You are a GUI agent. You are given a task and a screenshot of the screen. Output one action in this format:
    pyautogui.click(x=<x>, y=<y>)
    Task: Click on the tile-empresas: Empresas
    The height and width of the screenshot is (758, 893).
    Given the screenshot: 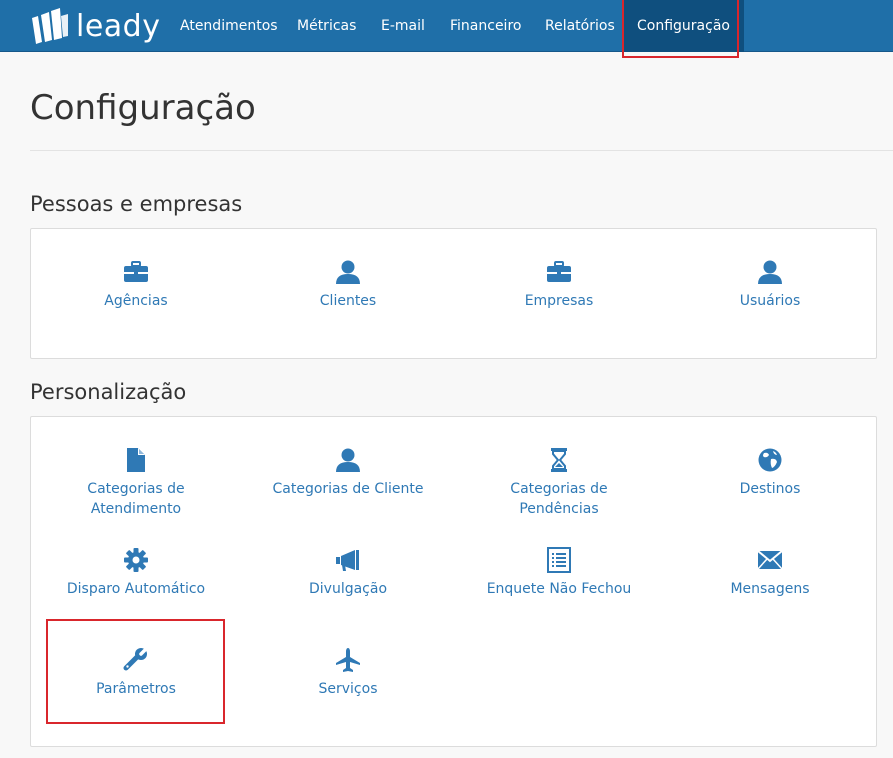 What is the action you would take?
    pyautogui.click(x=559, y=285)
    